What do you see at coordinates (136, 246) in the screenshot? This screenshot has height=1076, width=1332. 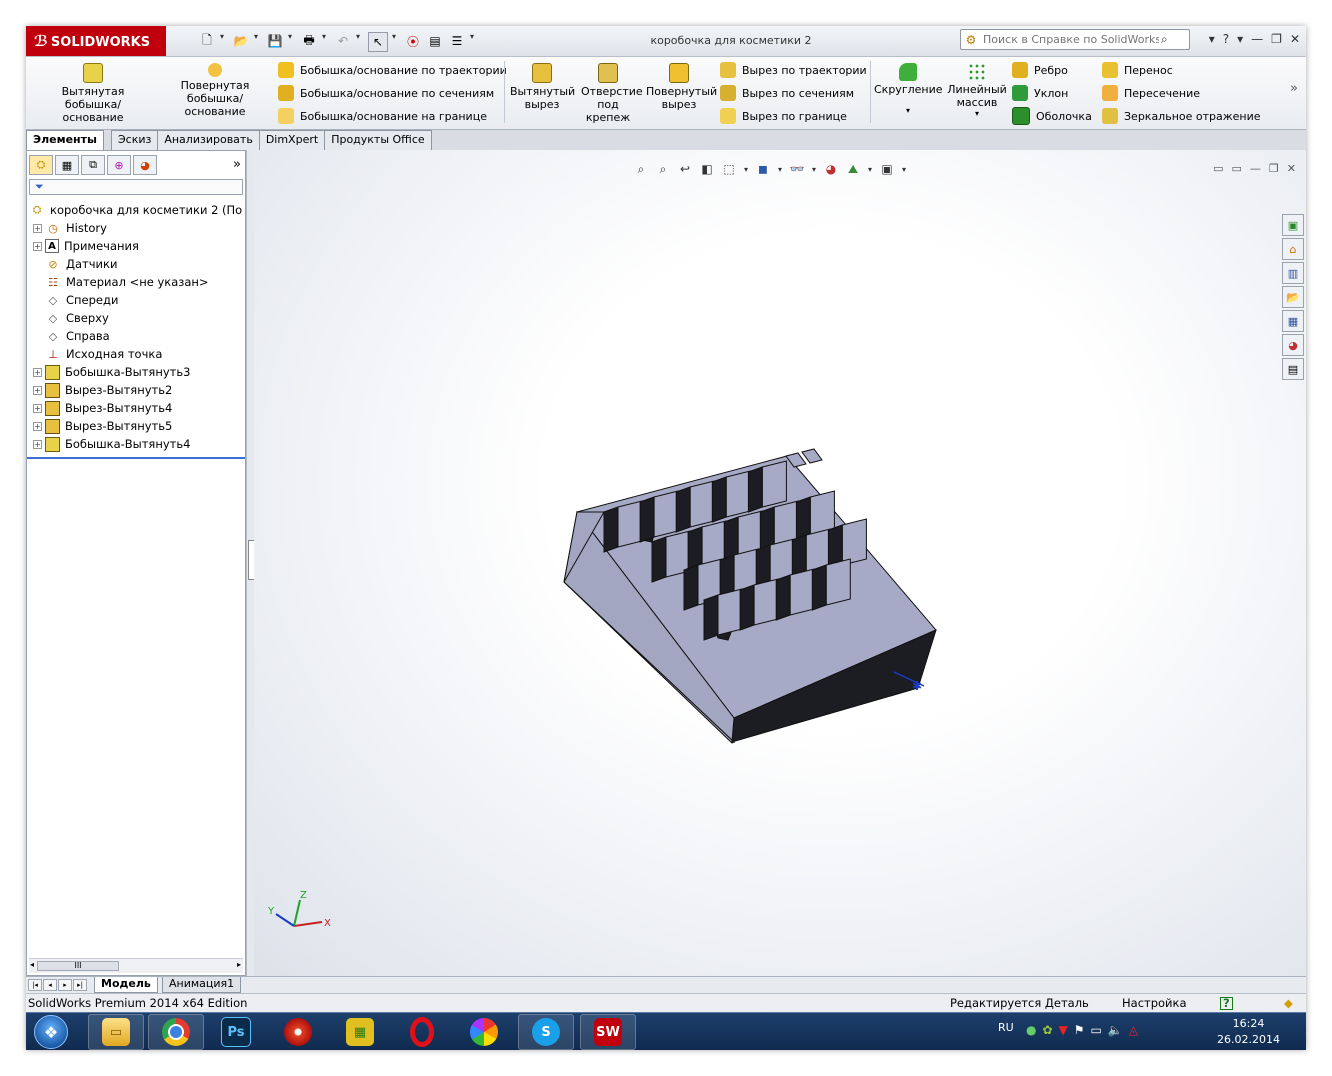 I see `tree-item-annotations: + A Примечания` at bounding box center [136, 246].